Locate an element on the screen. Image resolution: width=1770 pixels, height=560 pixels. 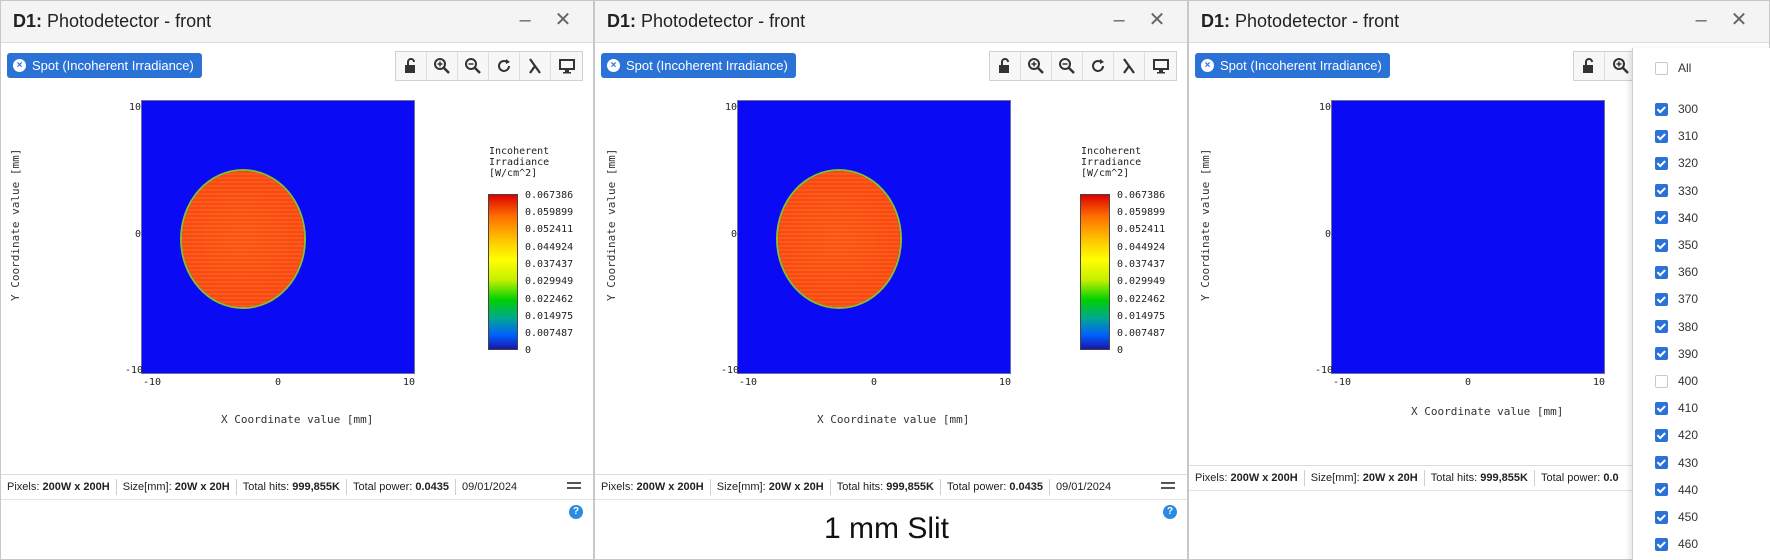
colorbar-tick: 0.044924 is located at coordinates (1141, 247).